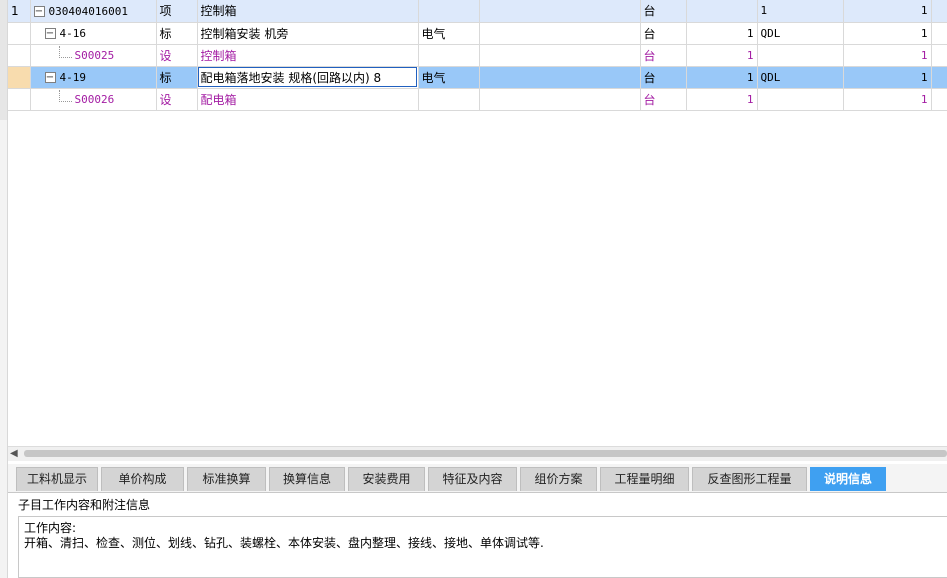 This screenshot has width=947, height=578. Describe the element at coordinates (93, 77) in the screenshot. I see `code-cell: −4-19` at that location.